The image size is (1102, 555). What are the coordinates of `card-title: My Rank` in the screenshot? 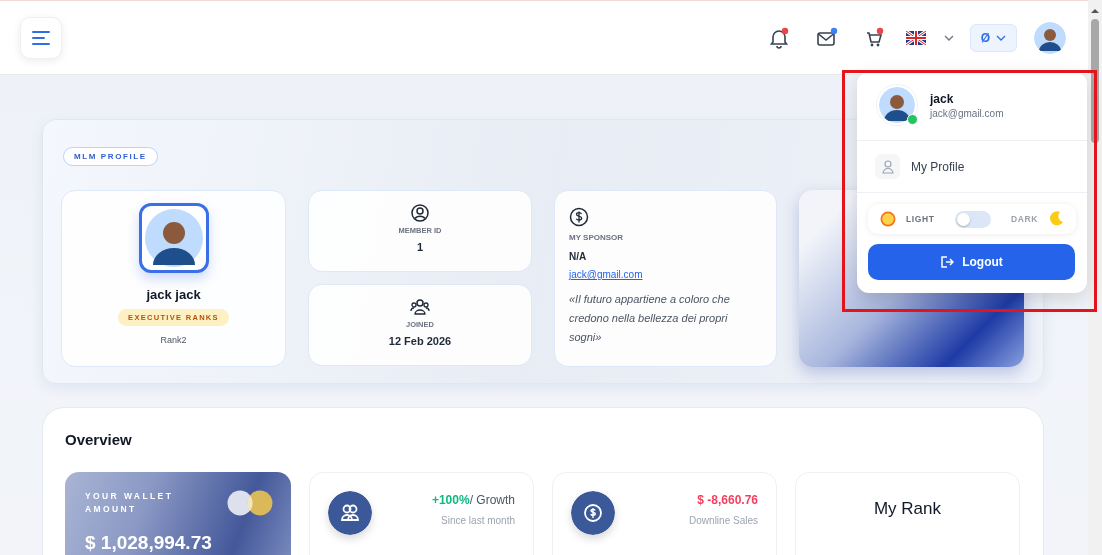 It's located at (907, 509).